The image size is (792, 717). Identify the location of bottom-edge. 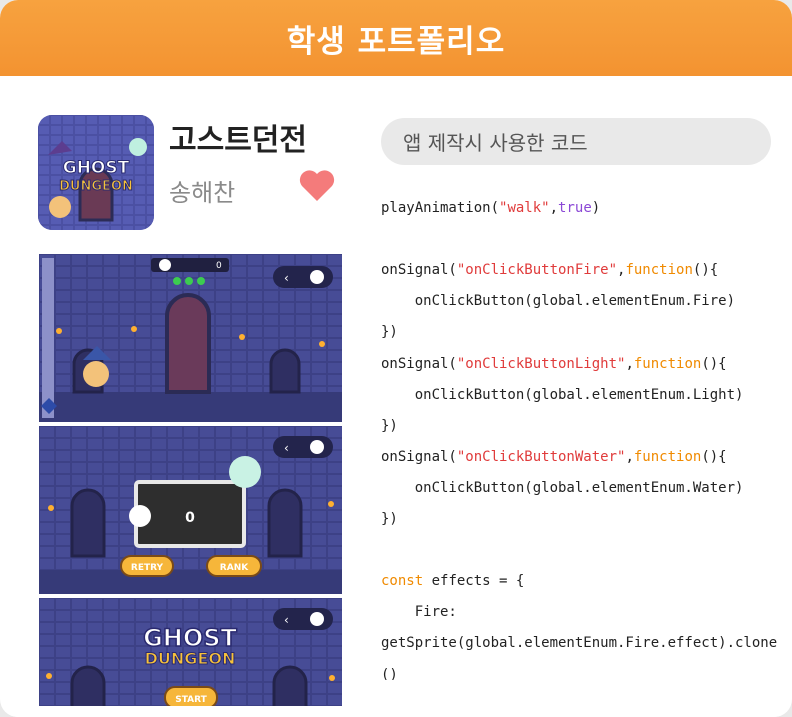
(396, 711).